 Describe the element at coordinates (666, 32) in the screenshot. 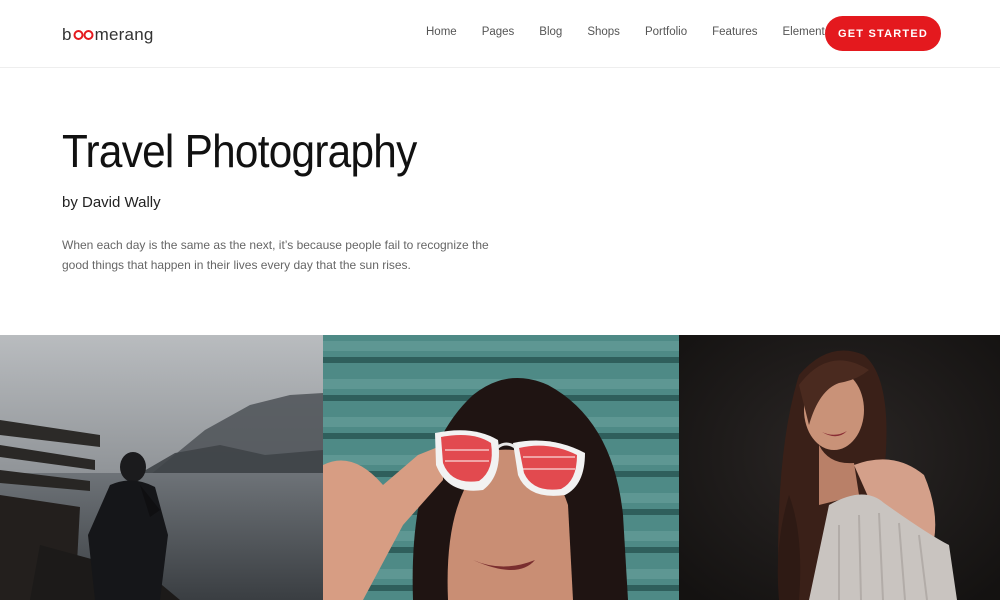

I see `nav-portfolio: Portfolio` at that location.